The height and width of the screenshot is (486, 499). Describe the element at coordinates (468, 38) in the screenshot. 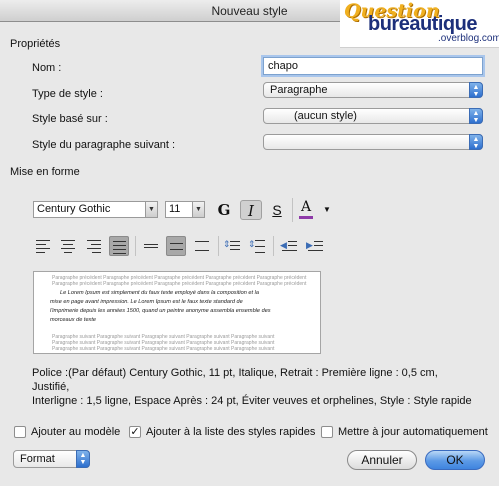

I see `logo-domain: .overblog.com` at that location.